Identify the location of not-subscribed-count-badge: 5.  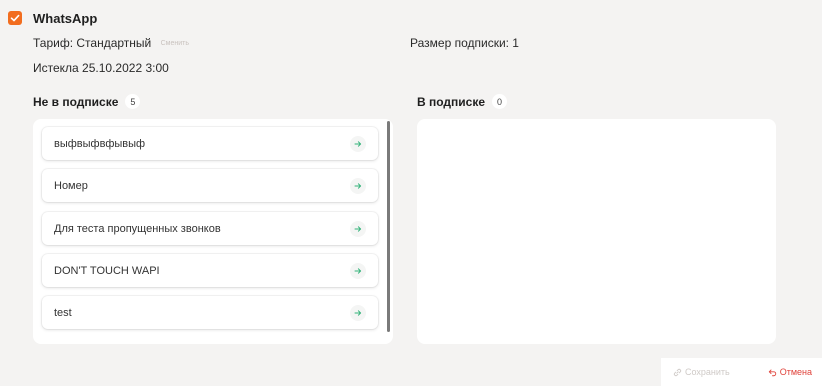
(133, 101).